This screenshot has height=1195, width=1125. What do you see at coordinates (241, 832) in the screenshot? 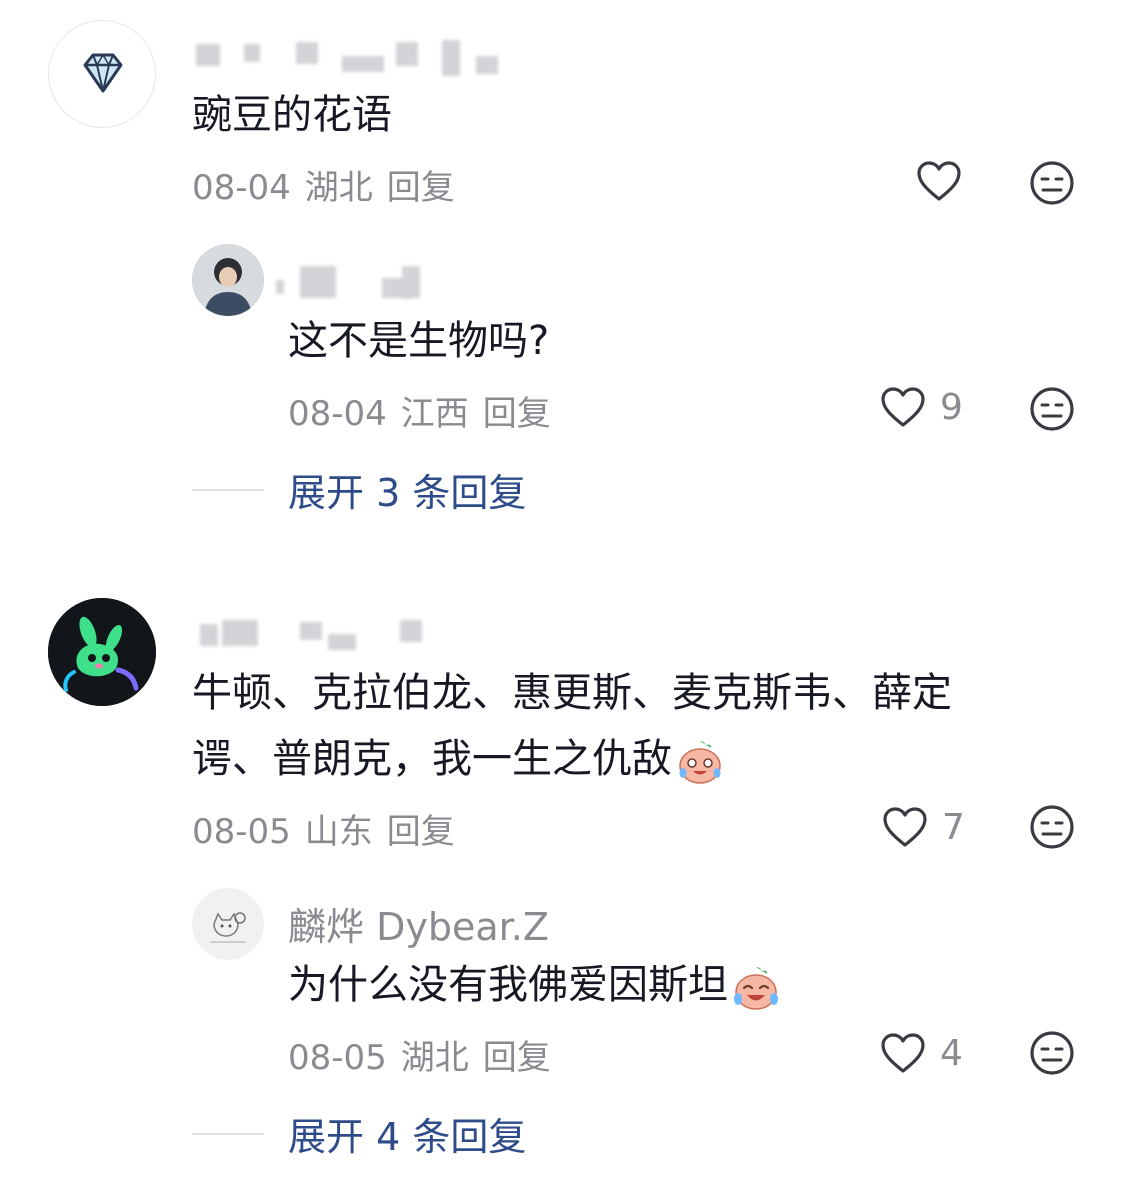
I see `comment-date: 08-05` at bounding box center [241, 832].